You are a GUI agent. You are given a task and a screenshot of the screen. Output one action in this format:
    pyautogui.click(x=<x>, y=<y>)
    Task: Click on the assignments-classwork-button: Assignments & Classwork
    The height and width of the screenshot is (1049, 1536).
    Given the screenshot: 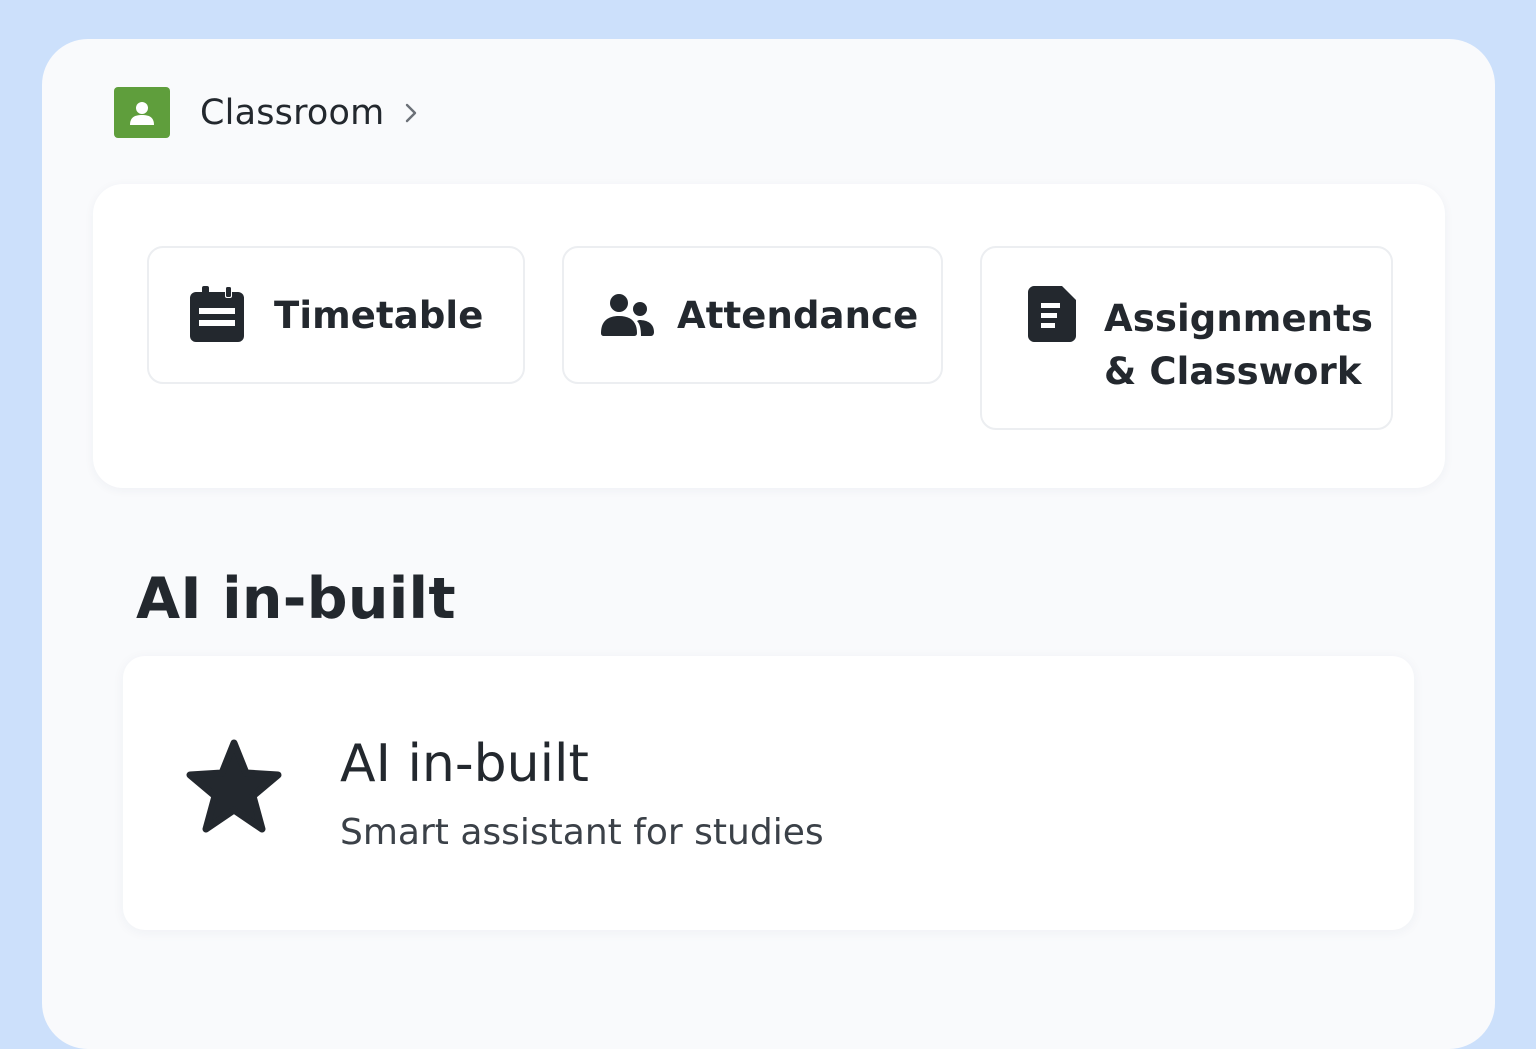 What is the action you would take?
    pyautogui.click(x=1186, y=338)
    